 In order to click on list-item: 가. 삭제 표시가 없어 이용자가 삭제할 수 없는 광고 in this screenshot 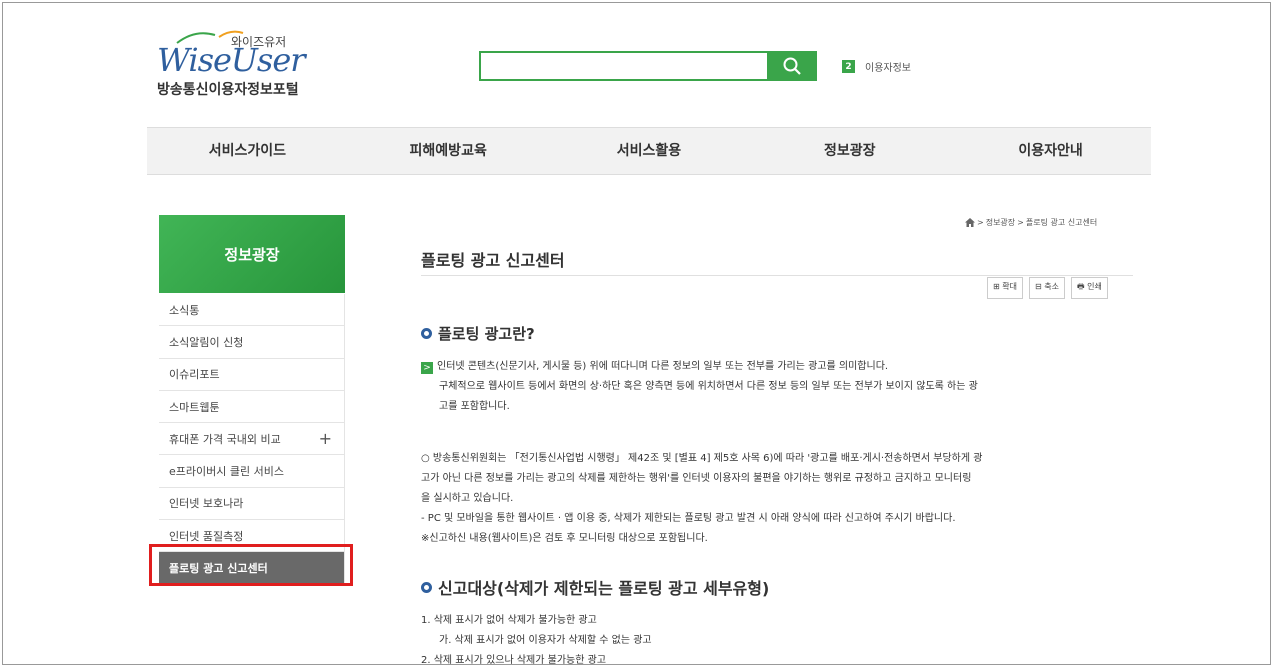, I will do `click(545, 640)`.